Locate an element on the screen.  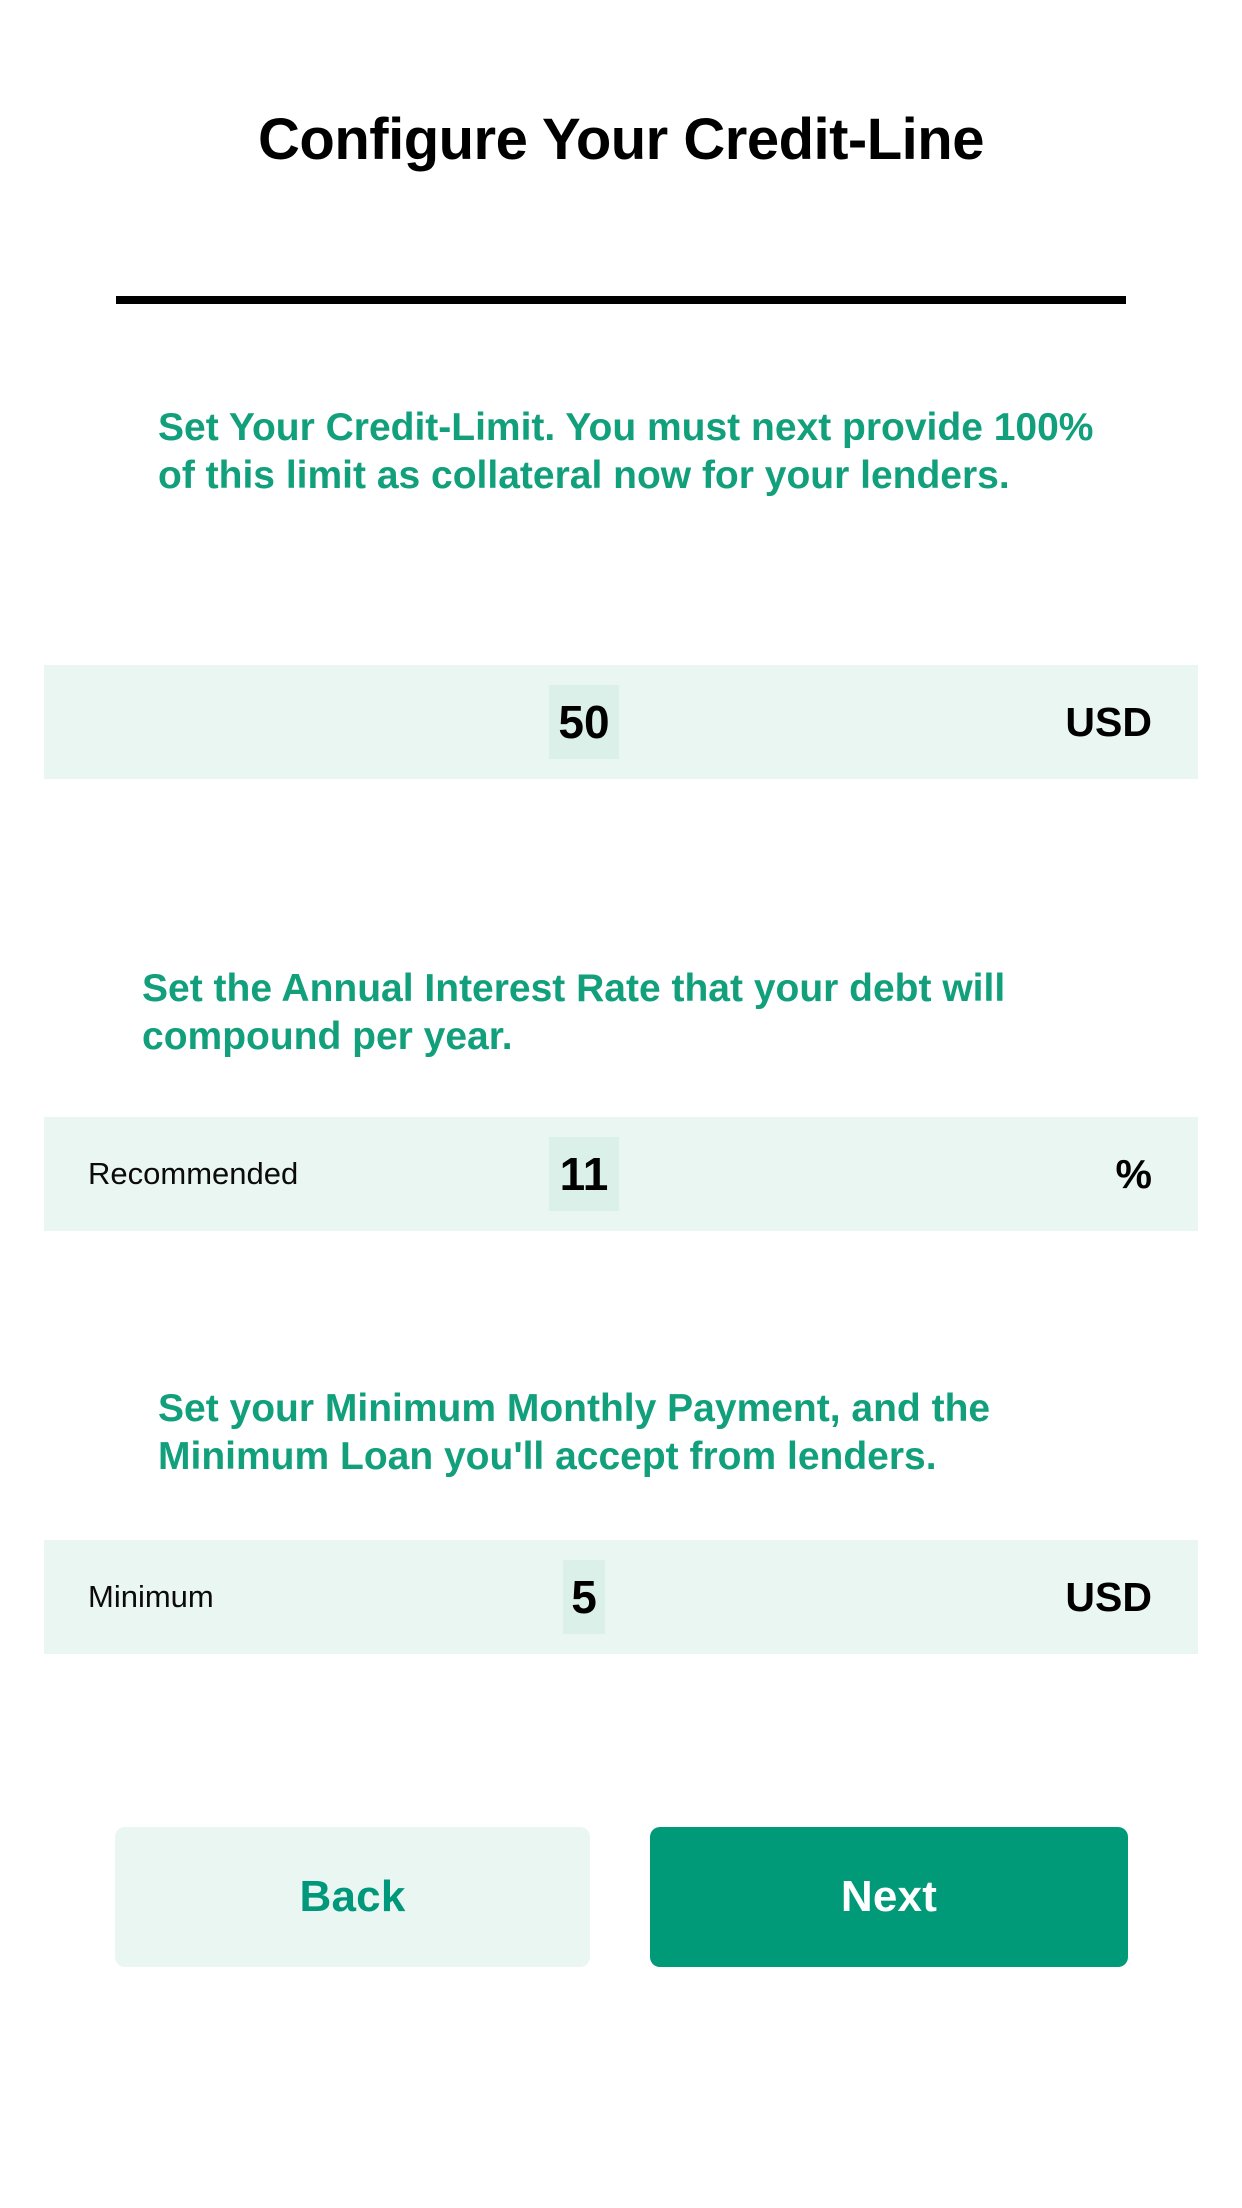
field-row-minimum-payment: Minimum USD is located at coordinates (621, 1597).